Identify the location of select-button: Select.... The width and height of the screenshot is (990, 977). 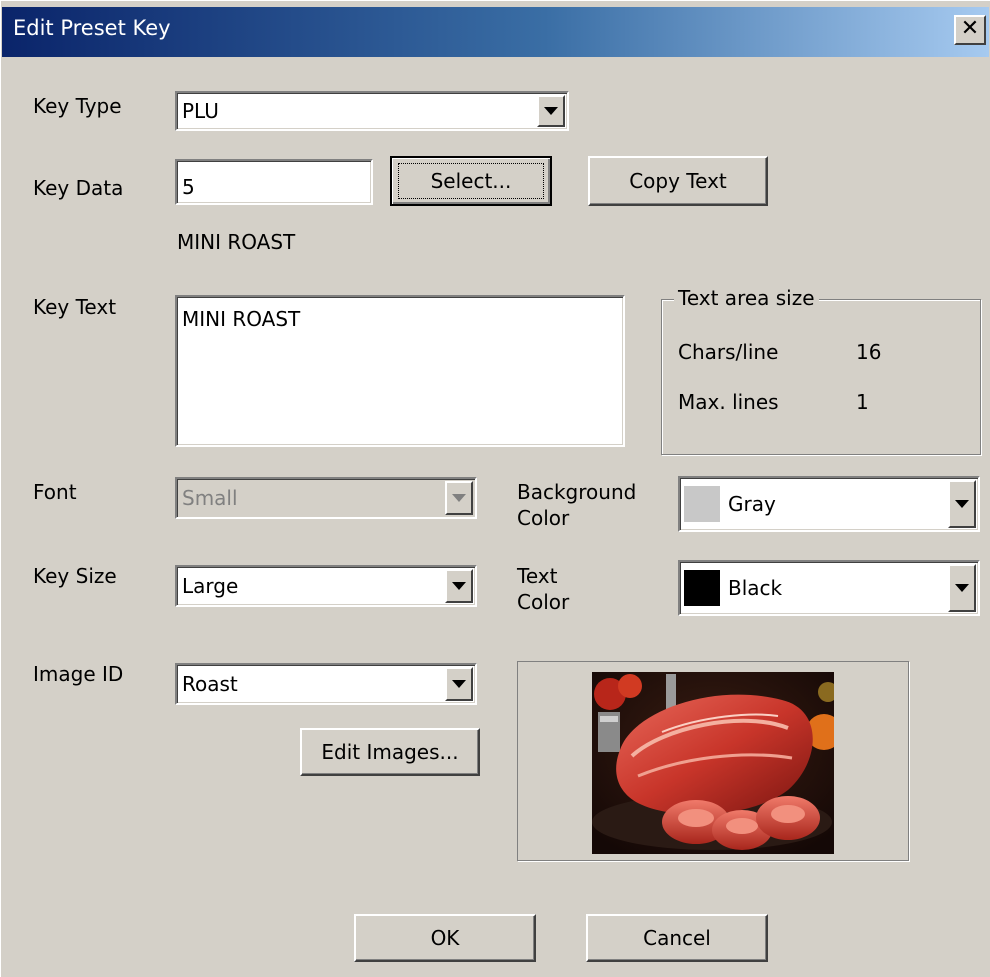
(471, 181).